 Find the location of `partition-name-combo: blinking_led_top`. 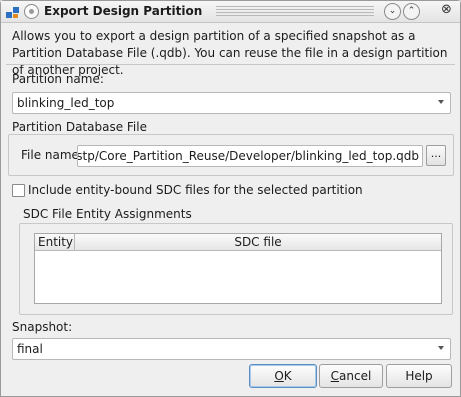

partition-name-combo: blinking_led_top is located at coordinates (231, 103).